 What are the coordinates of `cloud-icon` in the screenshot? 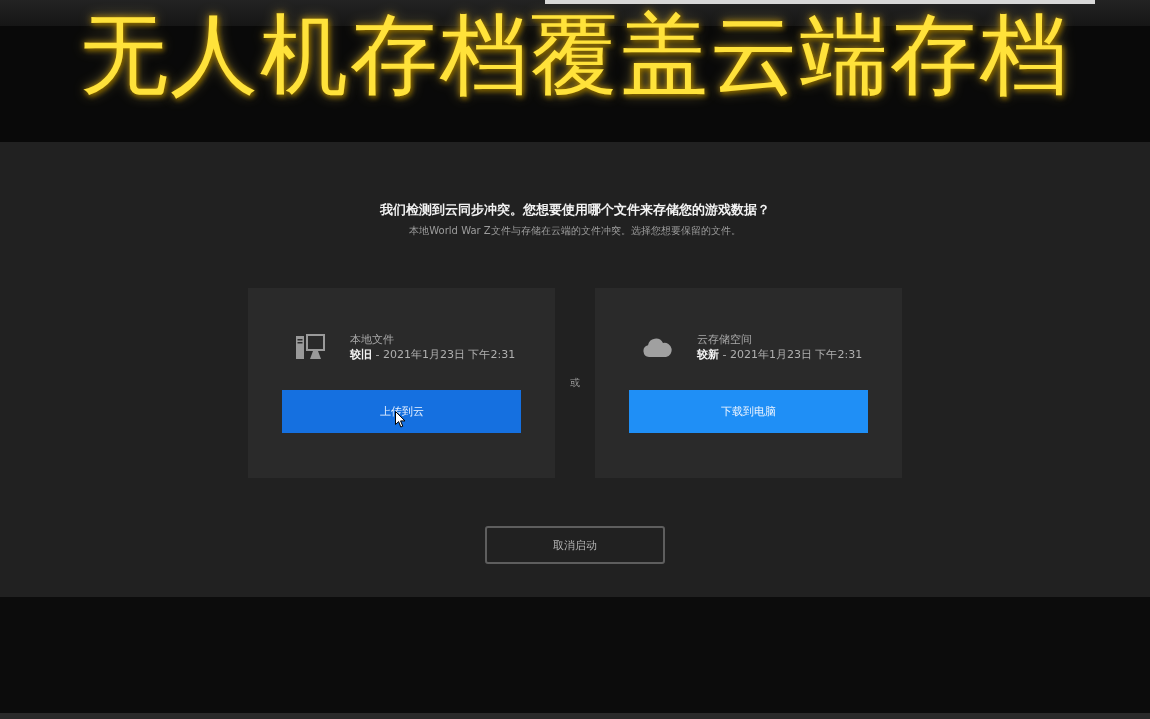 It's located at (657, 347).